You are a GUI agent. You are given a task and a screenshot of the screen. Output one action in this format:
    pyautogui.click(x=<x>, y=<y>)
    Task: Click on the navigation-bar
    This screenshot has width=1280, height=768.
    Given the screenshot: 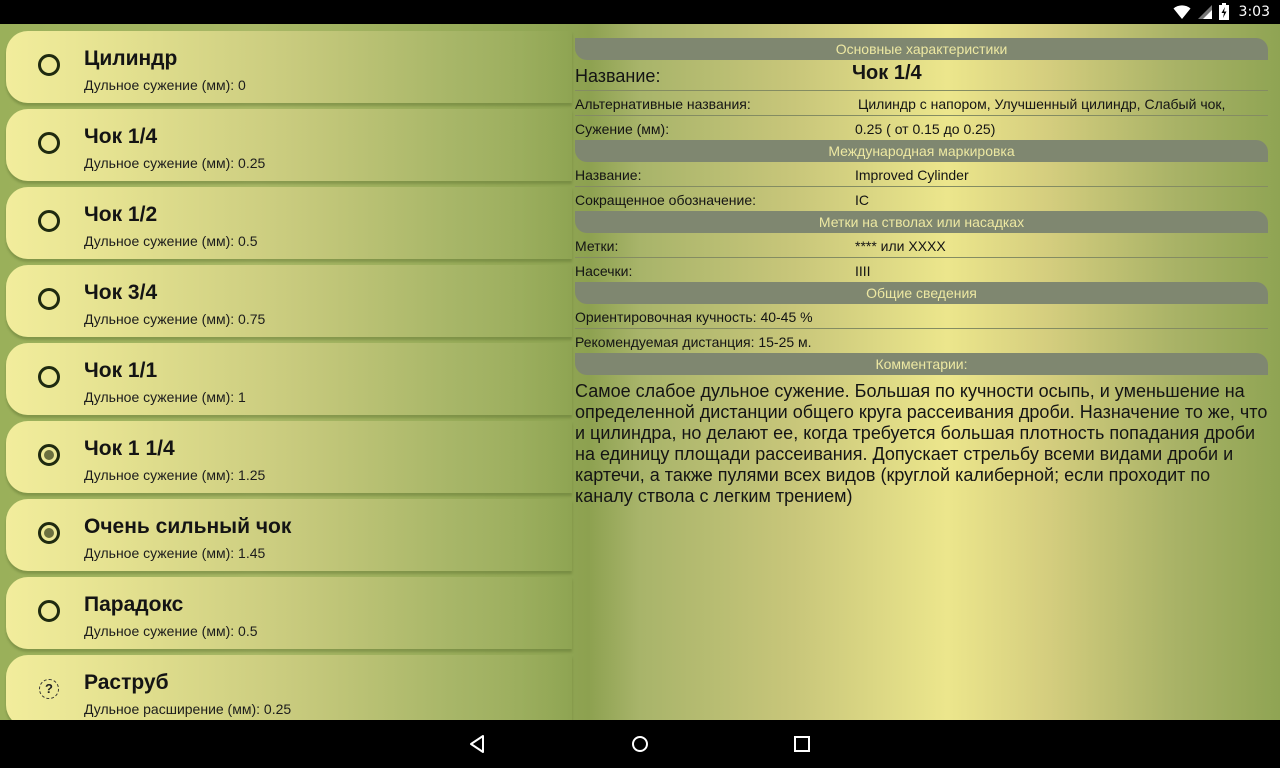 What is the action you would take?
    pyautogui.click(x=640, y=744)
    